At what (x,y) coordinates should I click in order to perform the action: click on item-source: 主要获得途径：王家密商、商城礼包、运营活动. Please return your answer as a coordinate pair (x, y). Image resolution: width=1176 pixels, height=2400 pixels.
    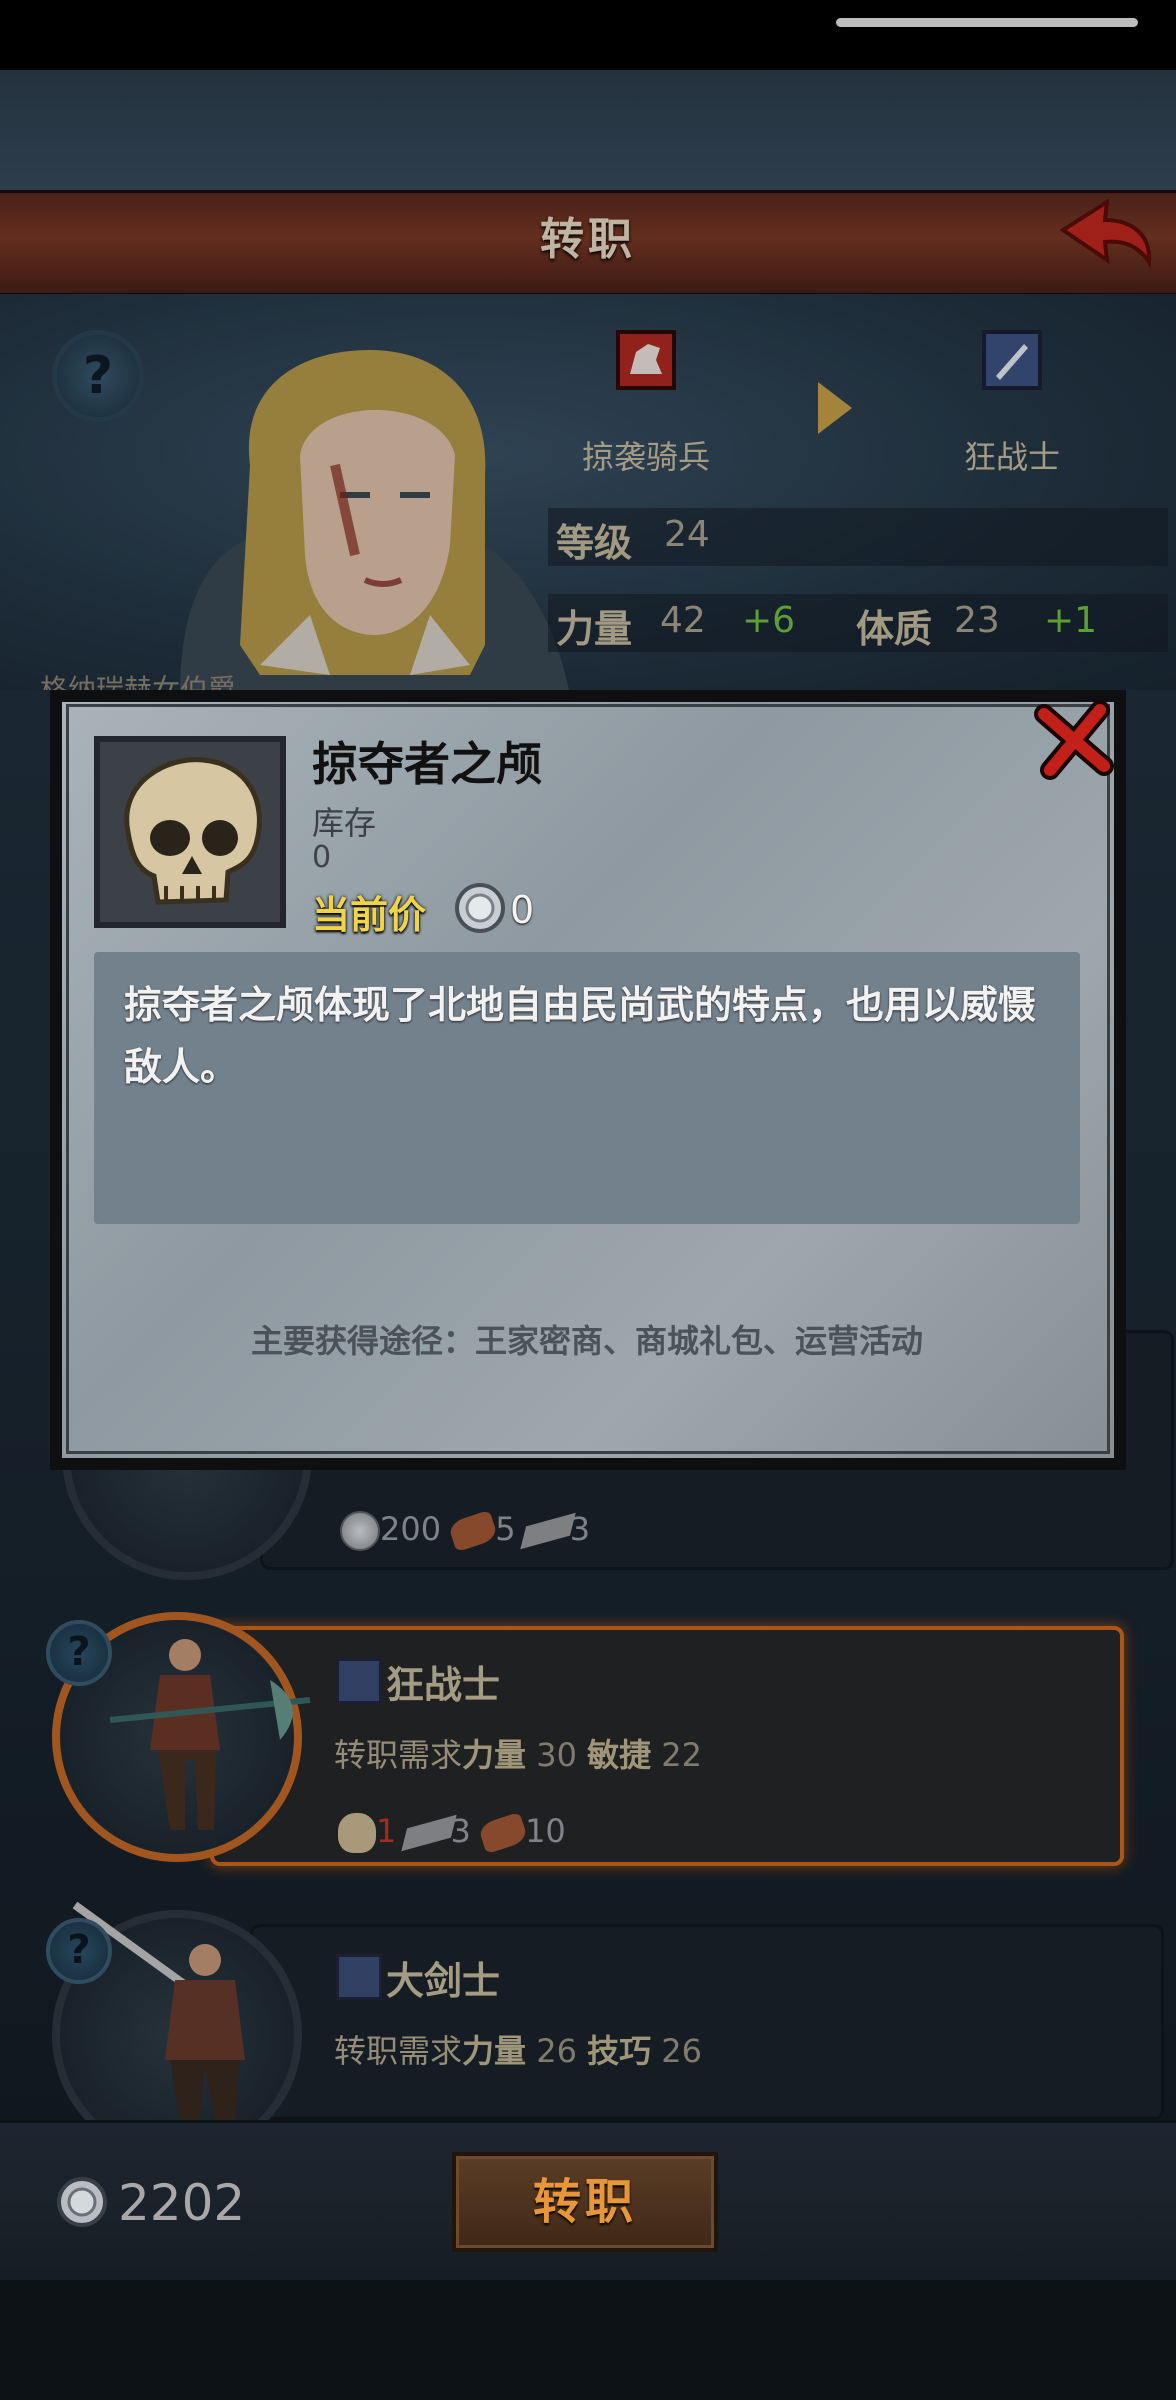
    Looking at the image, I should click on (586, 1341).